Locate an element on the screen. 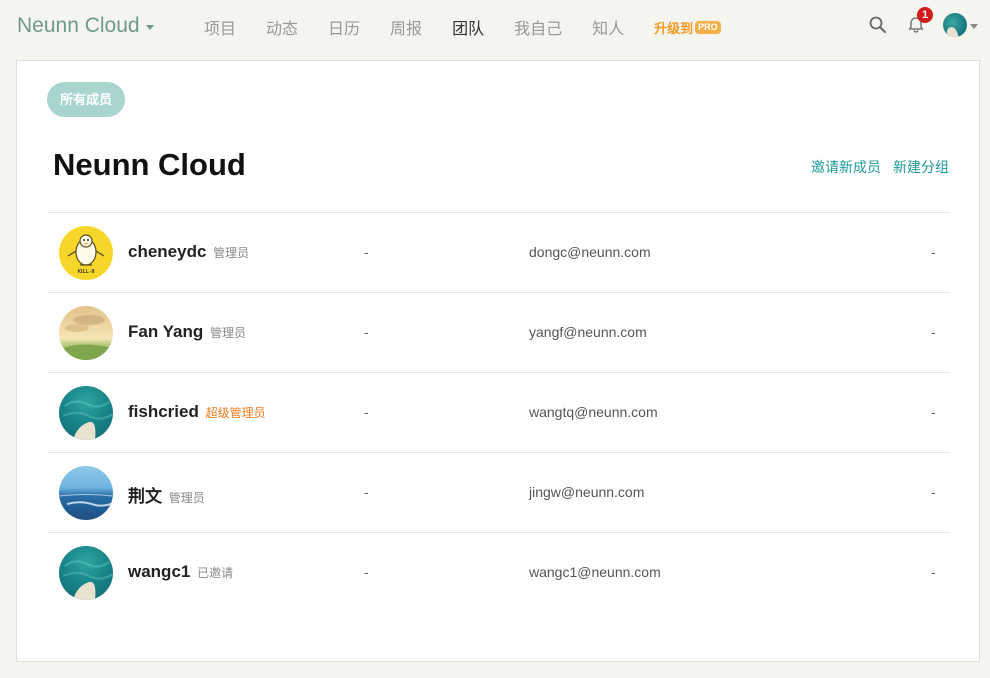  brand-switcher: Neunn Cloud is located at coordinates (85, 26).